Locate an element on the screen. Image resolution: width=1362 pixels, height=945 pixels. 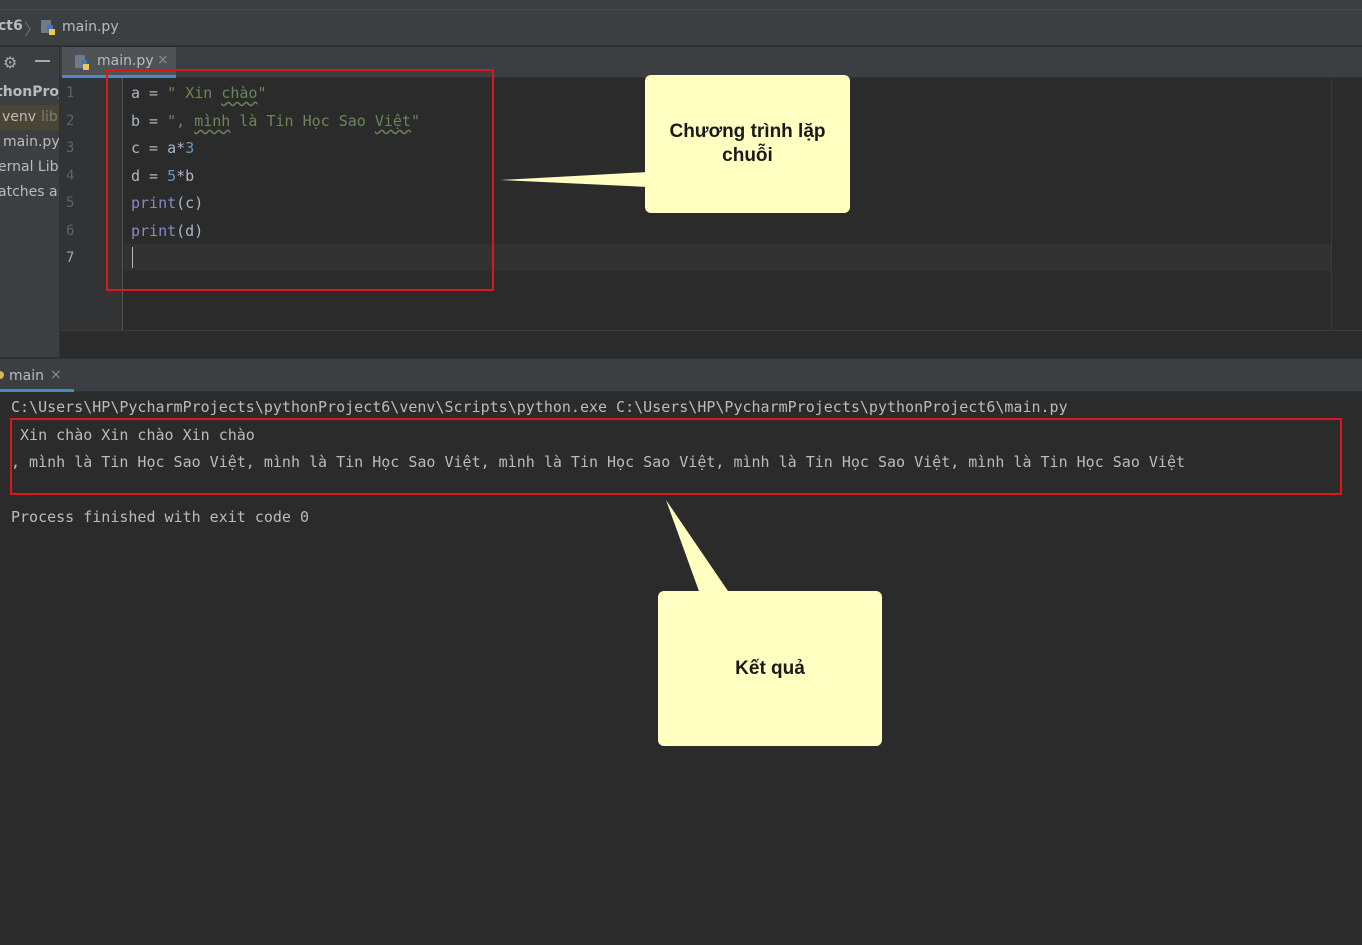
callout-program: Chương trình lặp chuỗi is located at coordinates (747, 144).